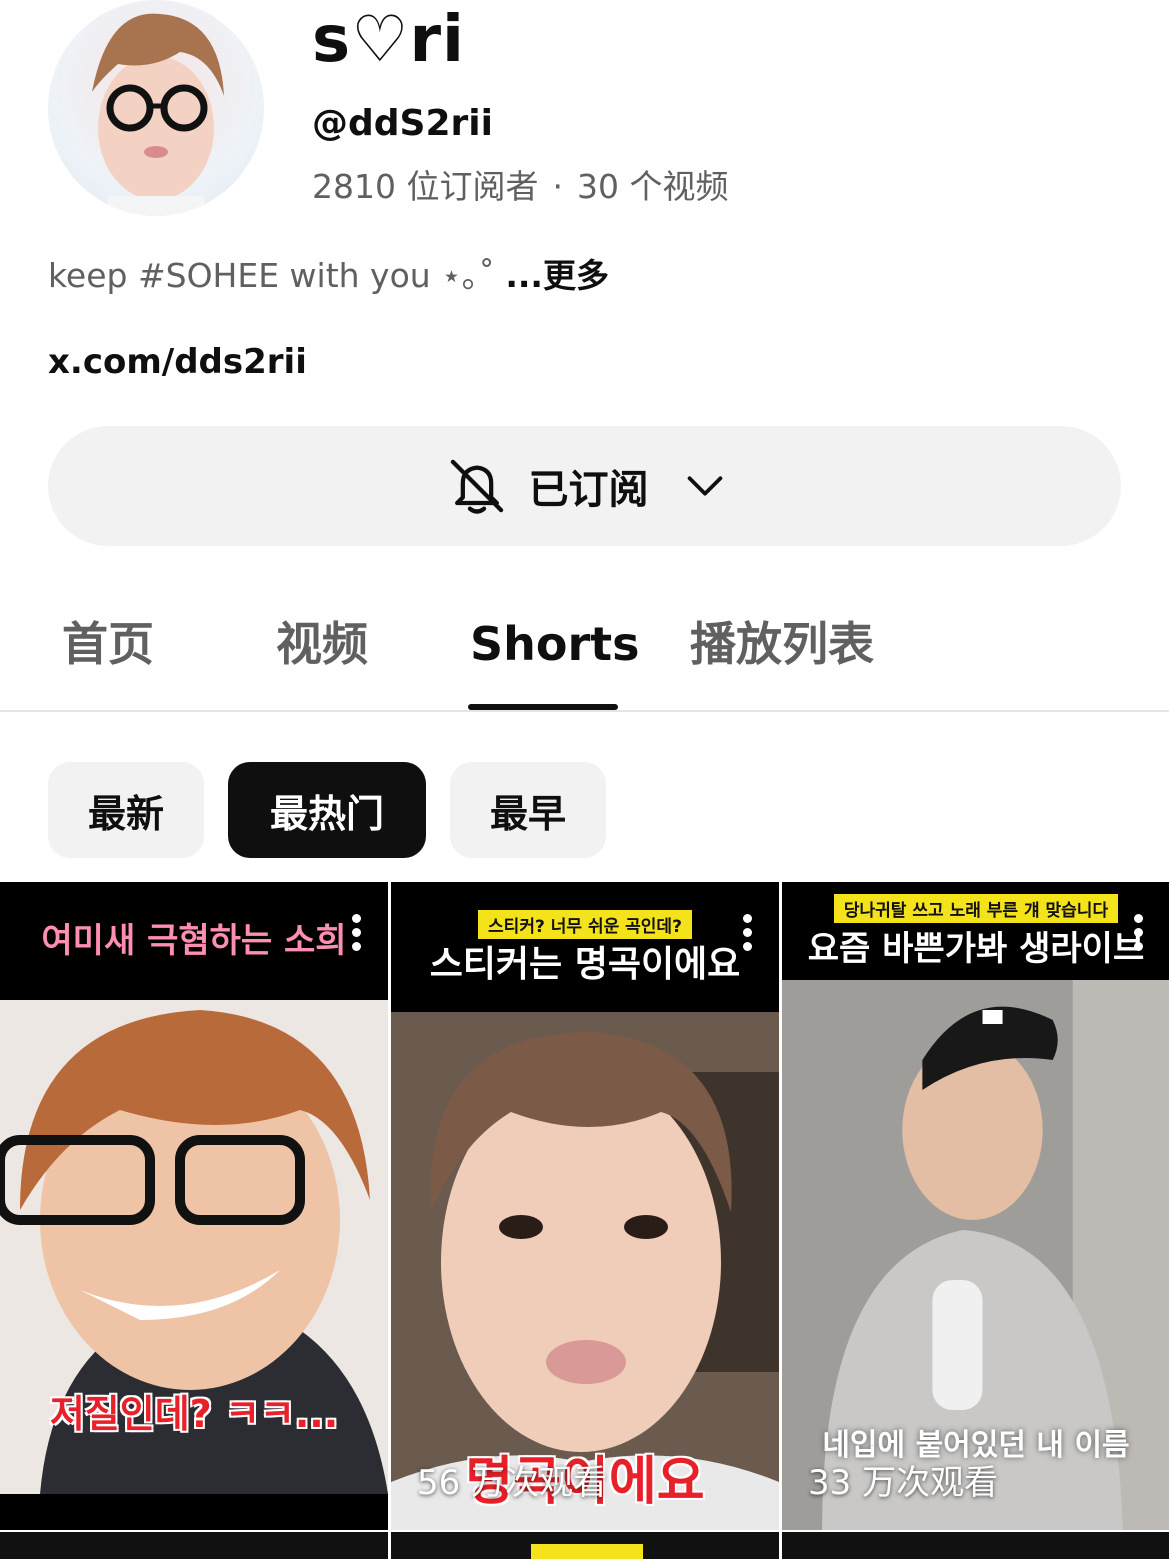 Image resolution: width=1169 pixels, height=1559 pixels. What do you see at coordinates (976, 908) in the screenshot?
I see `short-subtitle: 당나귀탈 쓰고 노래 부른 걔 맞습니다` at bounding box center [976, 908].